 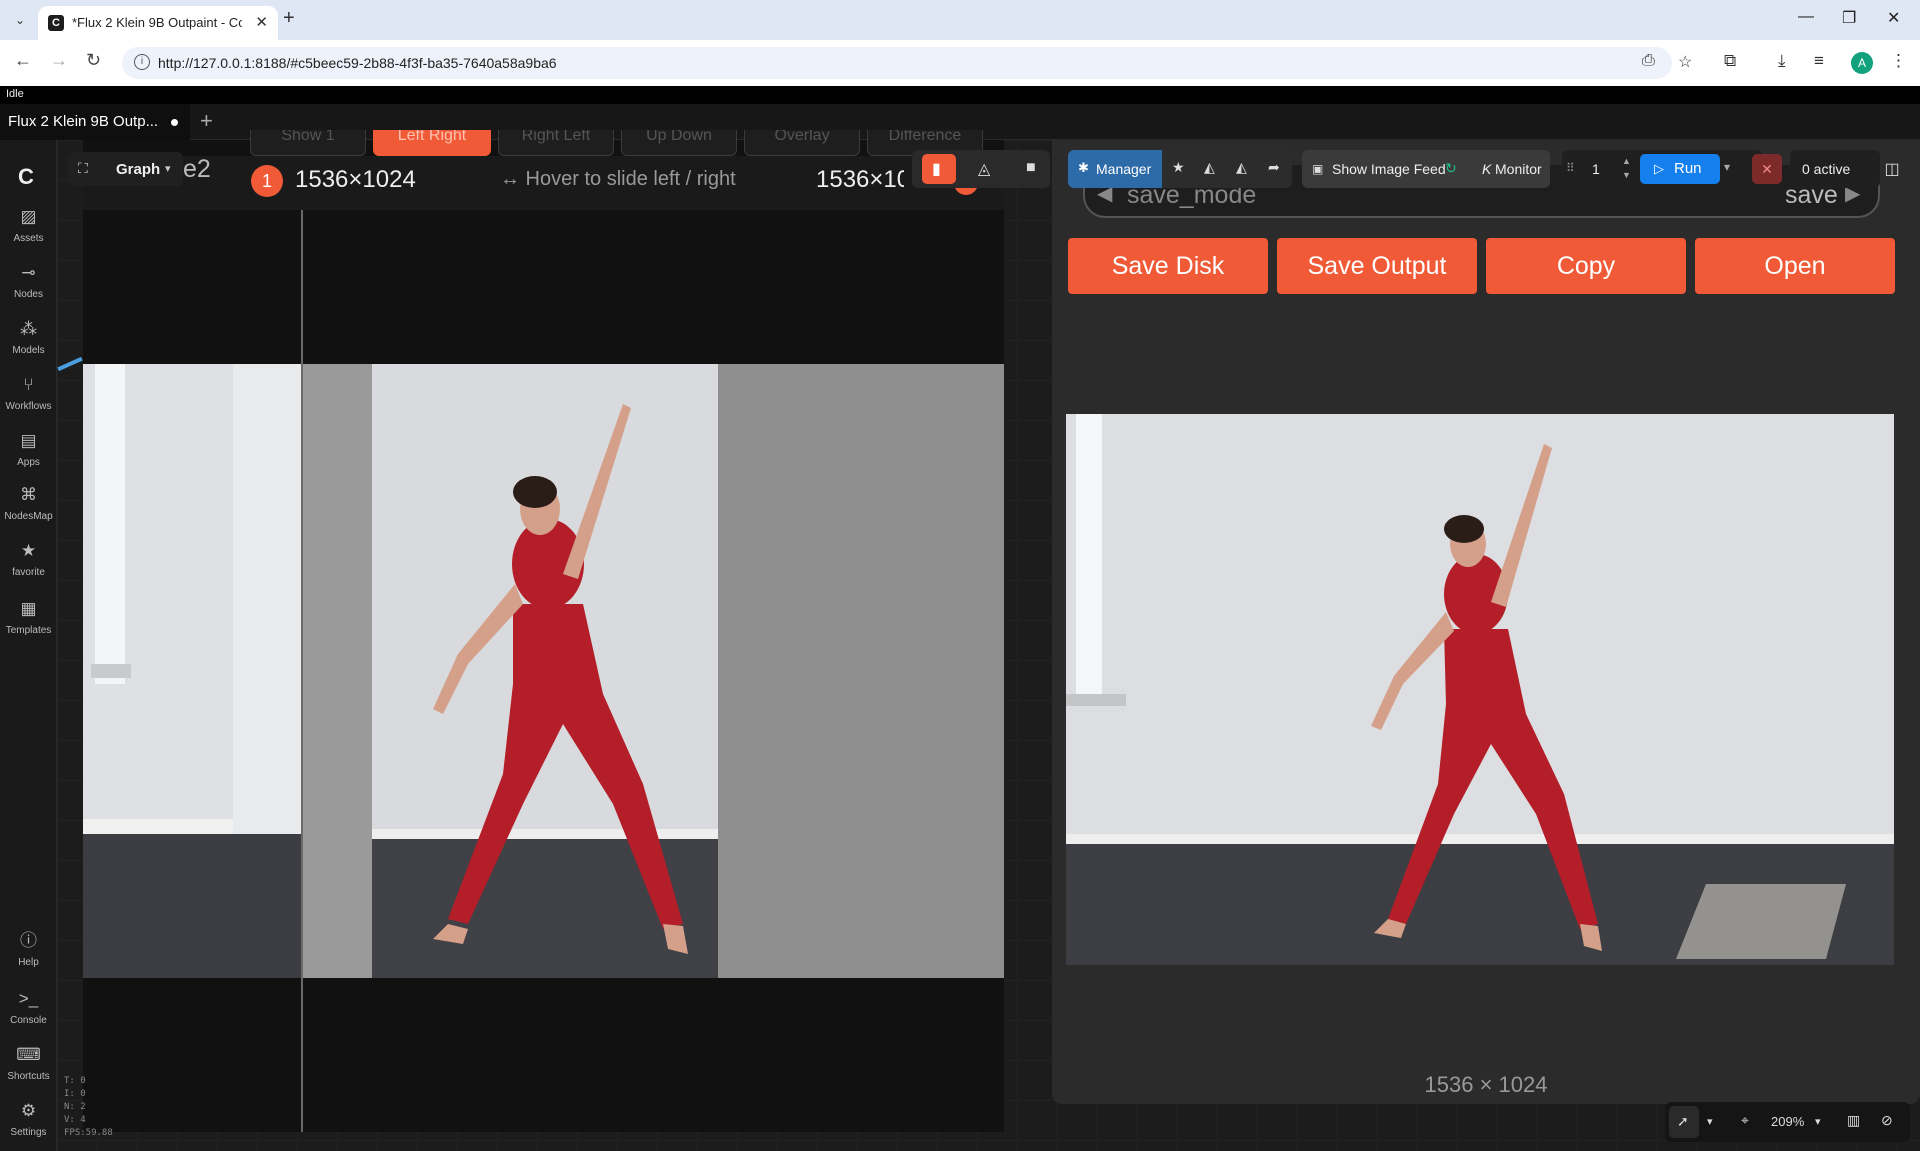 What do you see at coordinates (26, 177) in the screenshot?
I see `comfy-logo-icon: C` at bounding box center [26, 177].